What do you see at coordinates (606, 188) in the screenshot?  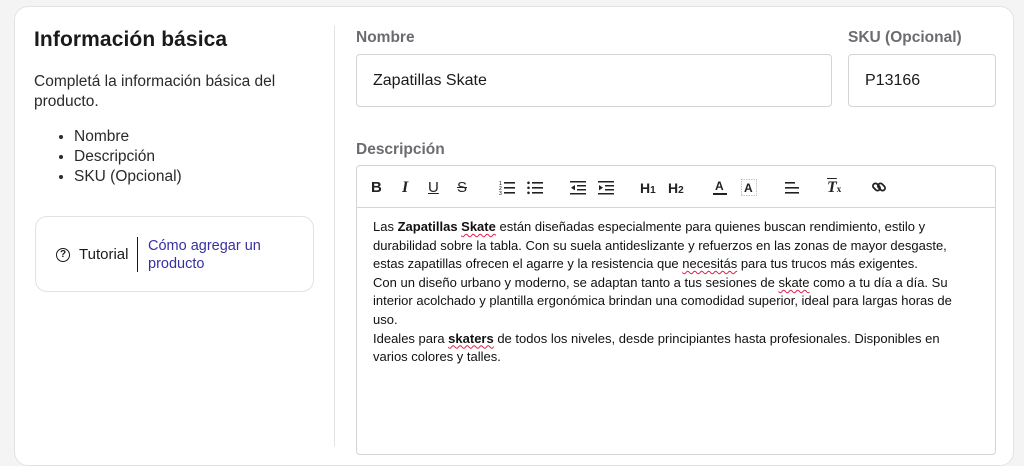 I see `indent-icon` at bounding box center [606, 188].